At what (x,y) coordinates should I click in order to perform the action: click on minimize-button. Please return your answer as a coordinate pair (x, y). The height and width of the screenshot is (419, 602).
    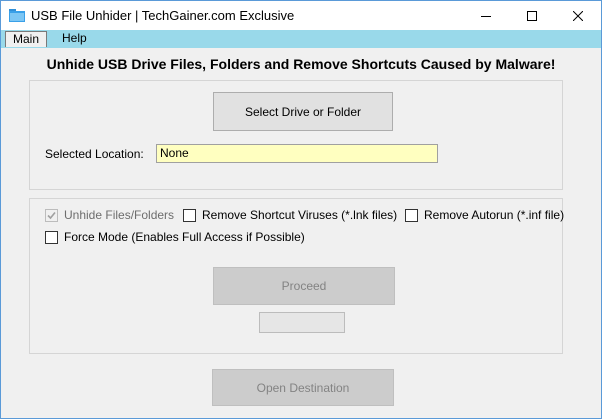
    Looking at the image, I should click on (486, 15).